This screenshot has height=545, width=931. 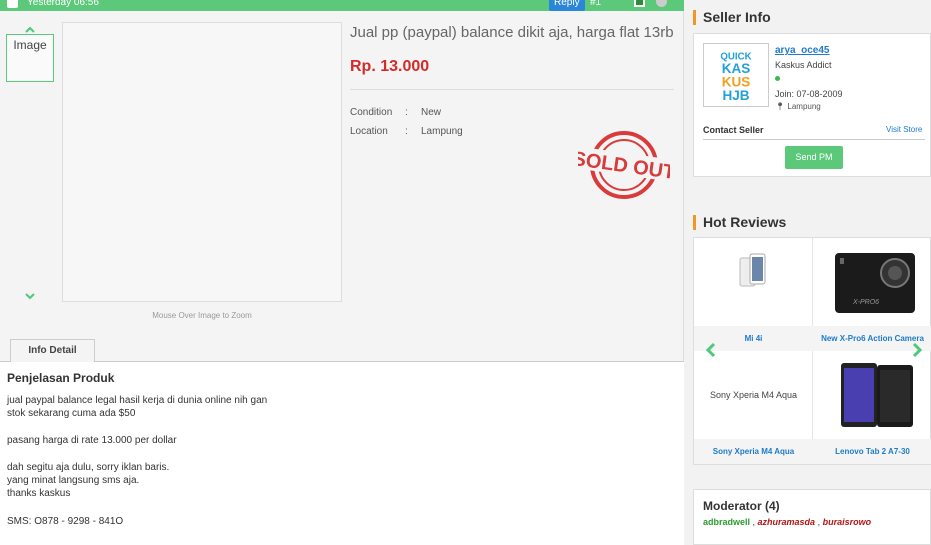 I want to click on reply-button: Reply, so click(x=567, y=5).